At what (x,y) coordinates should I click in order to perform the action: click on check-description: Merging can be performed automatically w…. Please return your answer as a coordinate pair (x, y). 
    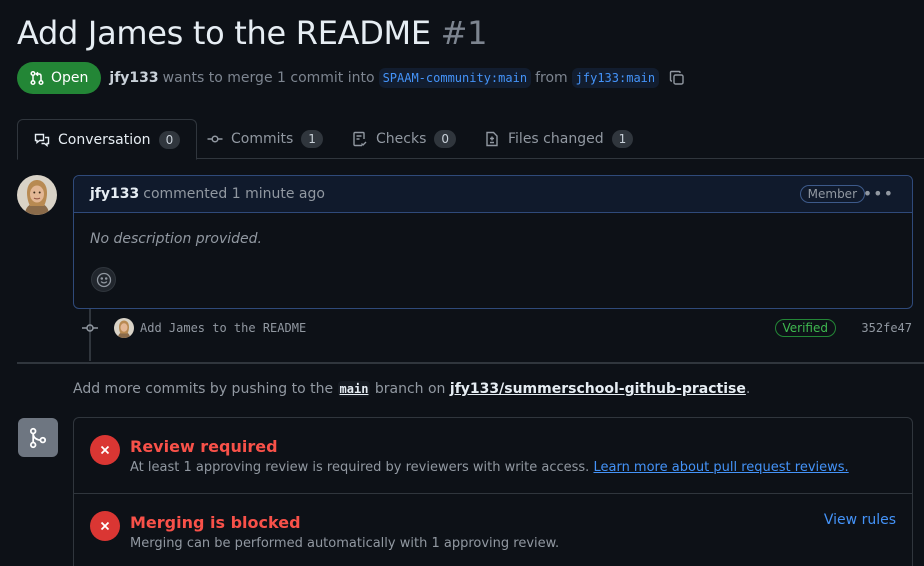
    Looking at the image, I should click on (345, 543).